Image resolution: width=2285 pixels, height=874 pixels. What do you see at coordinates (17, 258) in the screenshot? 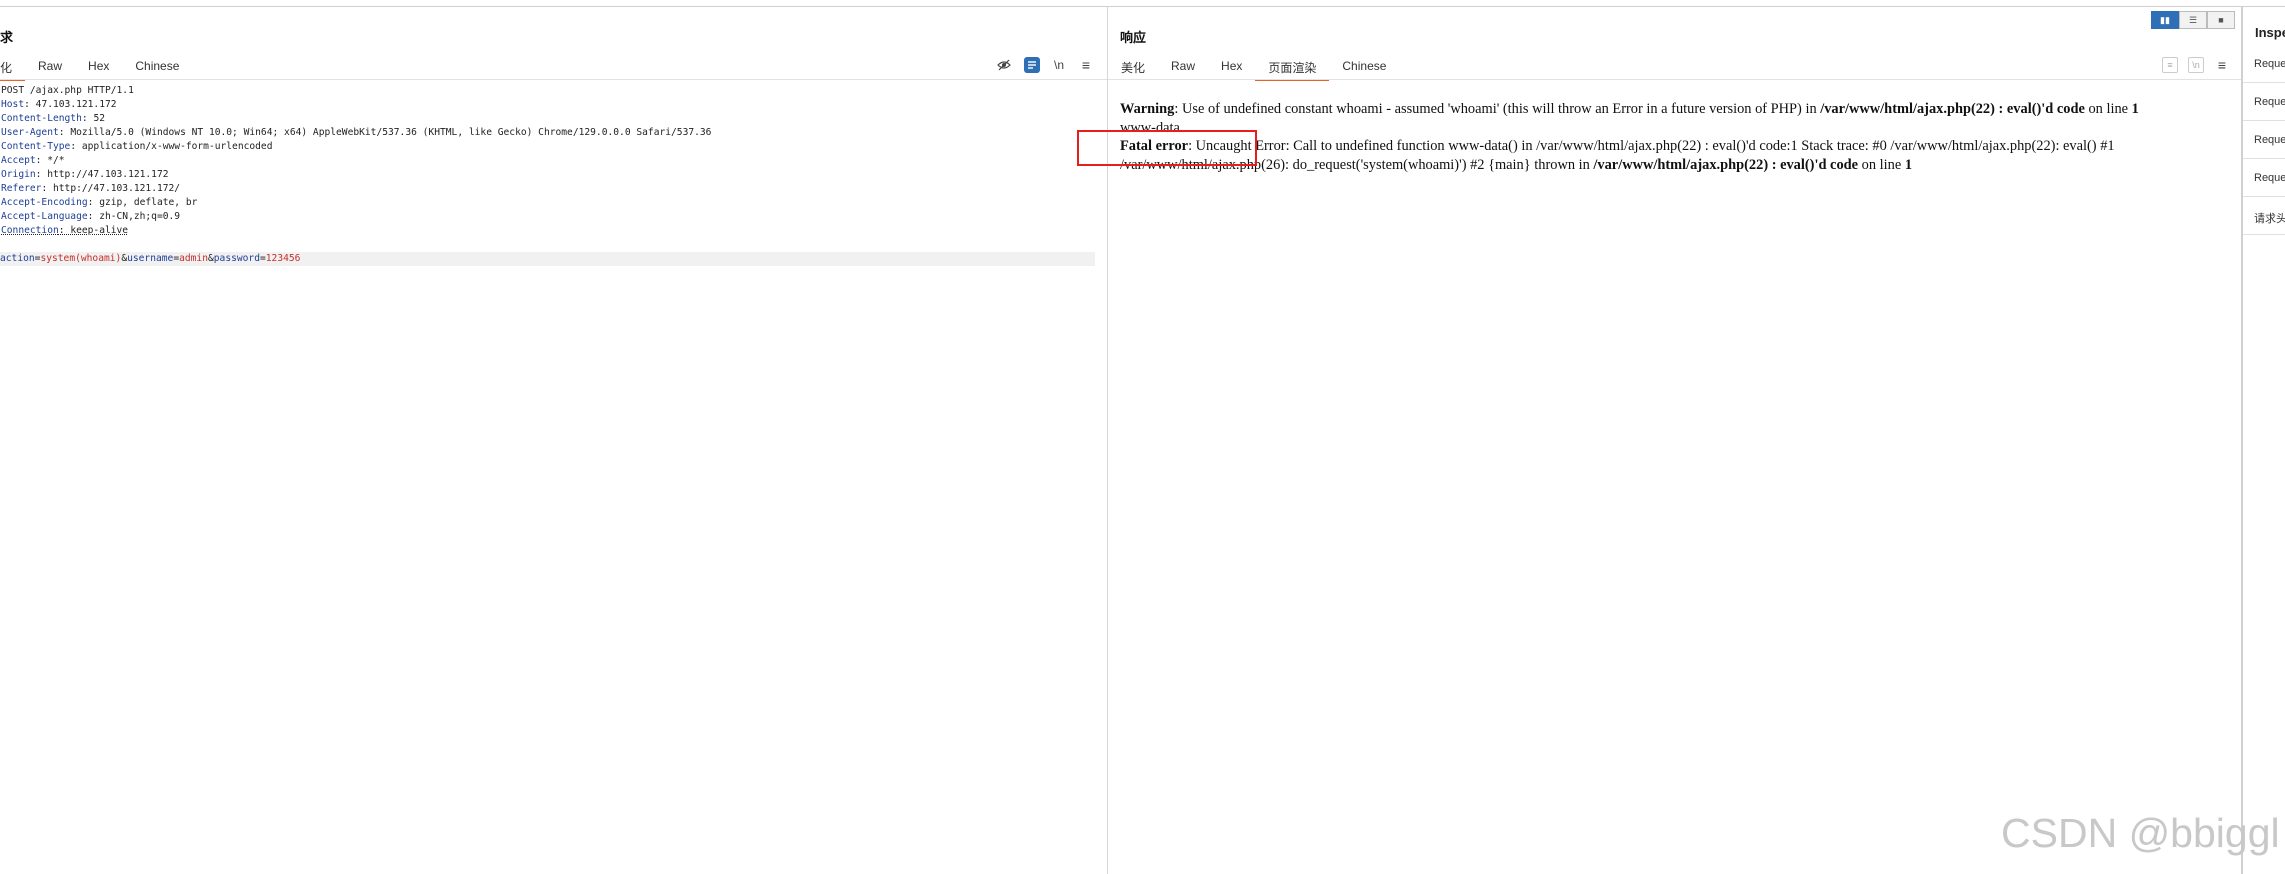
I see `param-key: action` at bounding box center [17, 258].